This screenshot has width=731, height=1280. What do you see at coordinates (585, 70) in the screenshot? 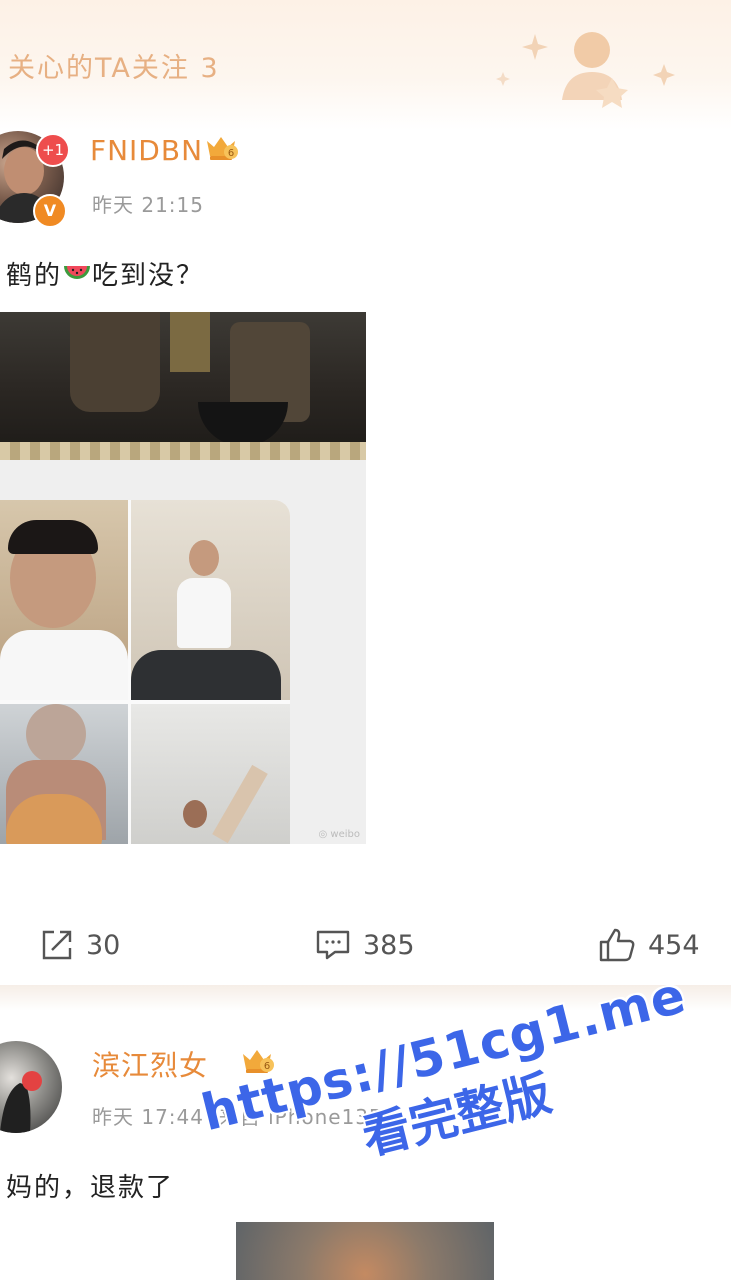
I see `banner-decoration-icon` at bounding box center [585, 70].